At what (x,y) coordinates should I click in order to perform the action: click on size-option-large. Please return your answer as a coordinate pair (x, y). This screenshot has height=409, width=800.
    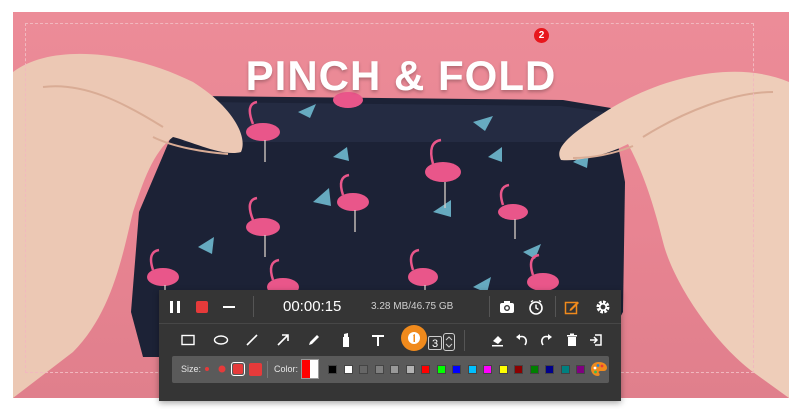
    Looking at the image, I should click on (238, 369).